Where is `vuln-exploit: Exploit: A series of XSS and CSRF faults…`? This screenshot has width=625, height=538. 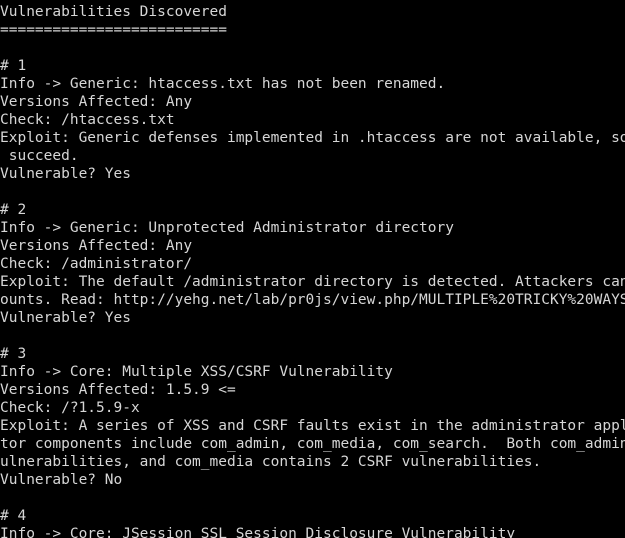
vuln-exploit: Exploit: A series of XSS and CSRF faults… is located at coordinates (312, 426).